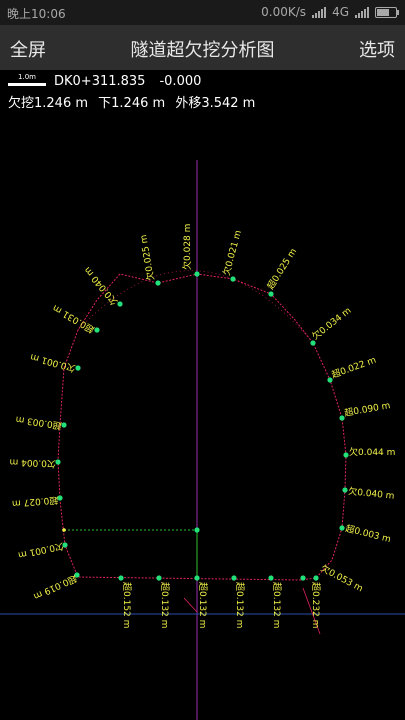 The height and width of the screenshot is (720, 405). What do you see at coordinates (203, 605) in the screenshot?
I see `label-bottom-3: 超0.132 m` at bounding box center [203, 605].